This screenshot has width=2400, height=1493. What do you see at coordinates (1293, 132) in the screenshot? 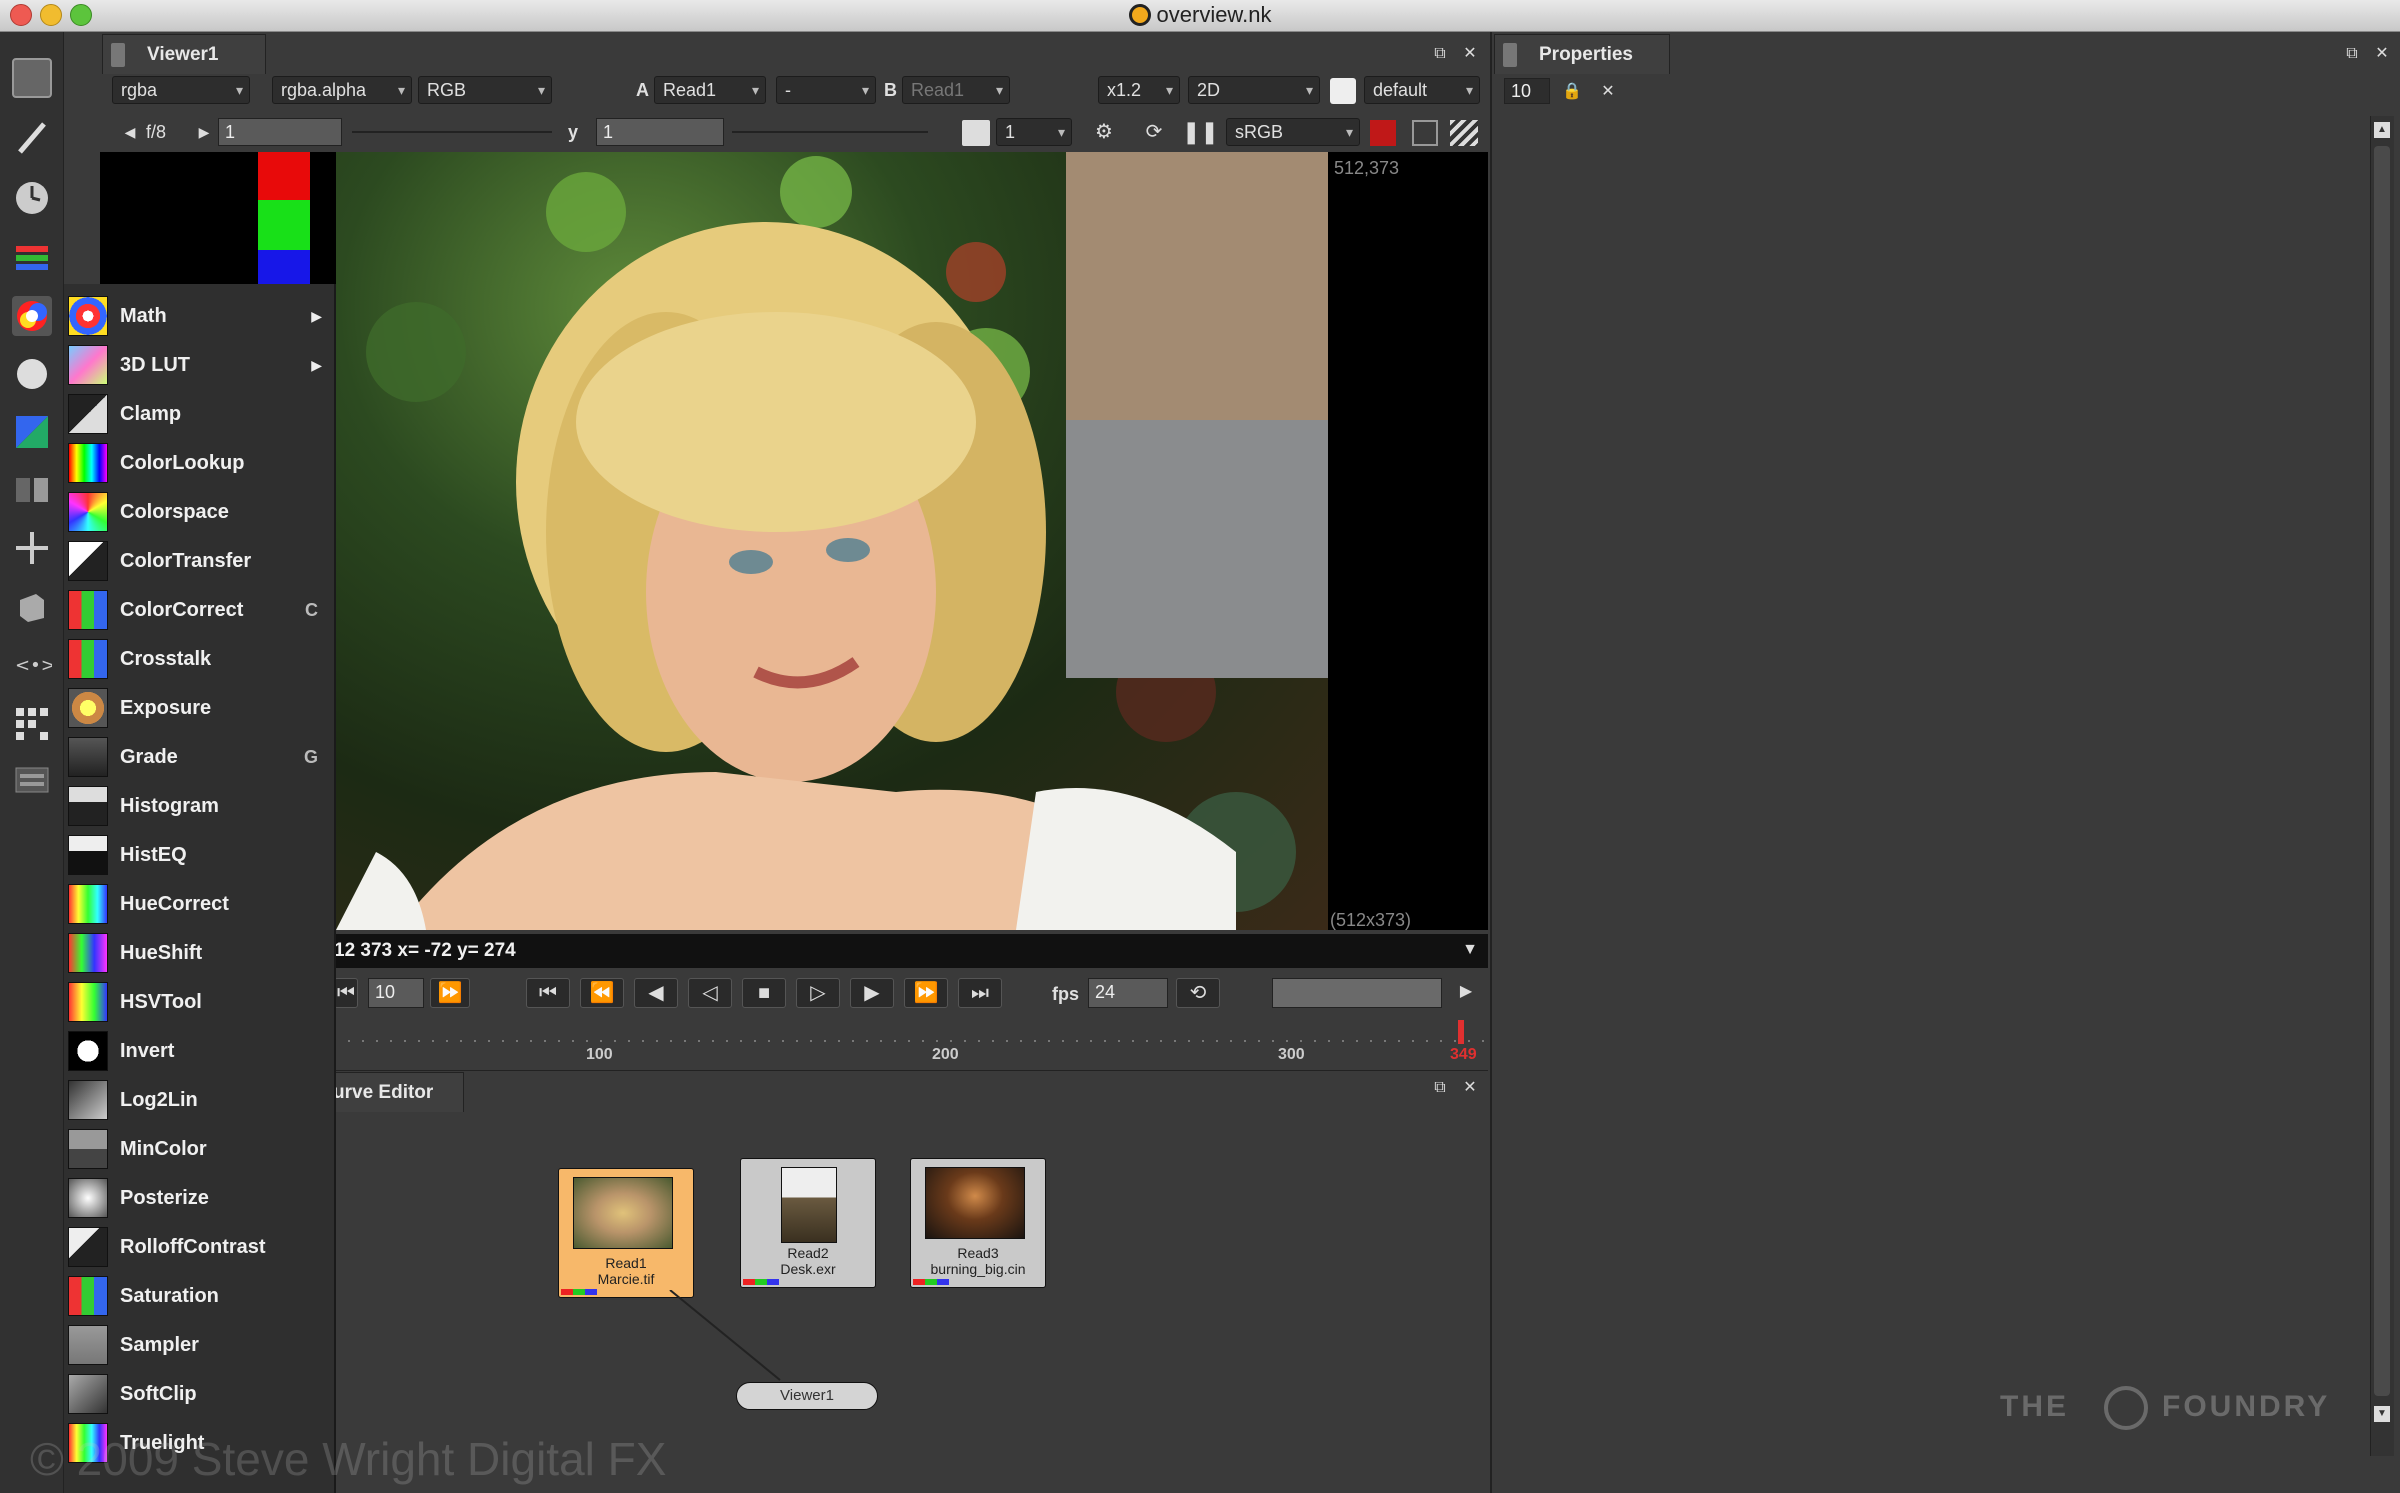
I see `colorspace-dropdown: sRGB` at bounding box center [1293, 132].